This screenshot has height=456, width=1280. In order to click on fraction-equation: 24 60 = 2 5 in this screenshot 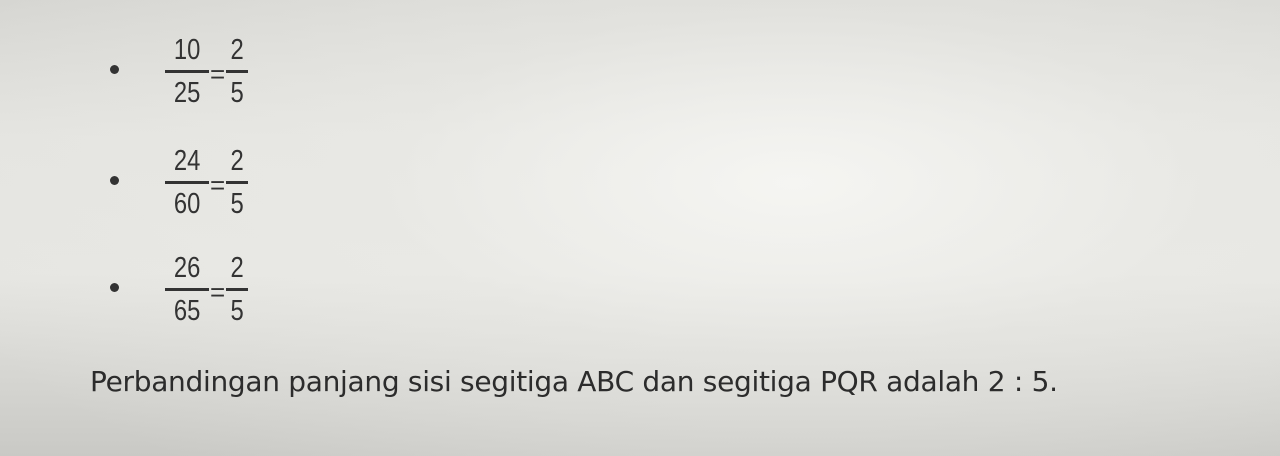, I will do `click(207, 183)`.